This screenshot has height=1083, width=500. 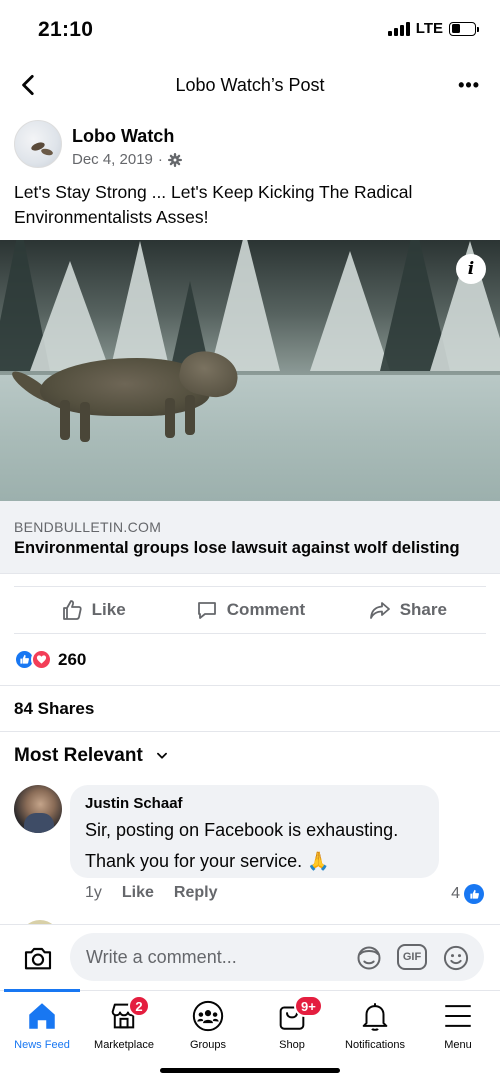 I want to click on author-name: Lobo Watch, so click(x=123, y=136).